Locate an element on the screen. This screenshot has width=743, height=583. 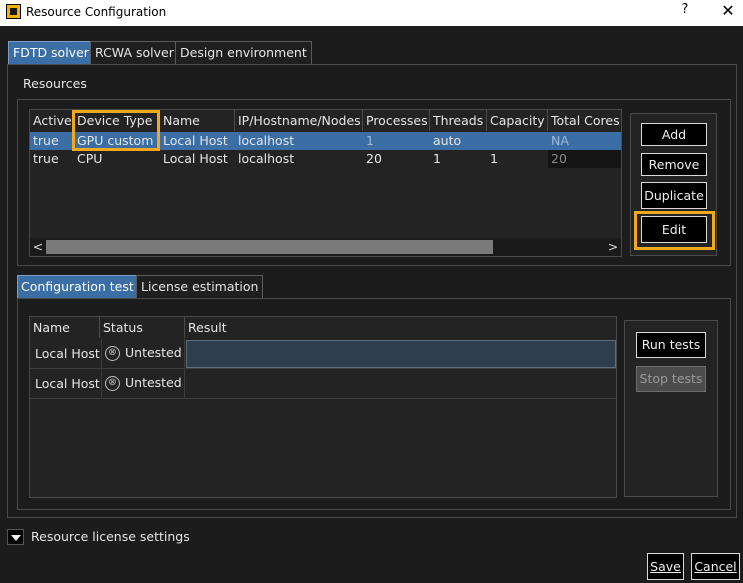
close-button: ✕ is located at coordinates (728, 12).